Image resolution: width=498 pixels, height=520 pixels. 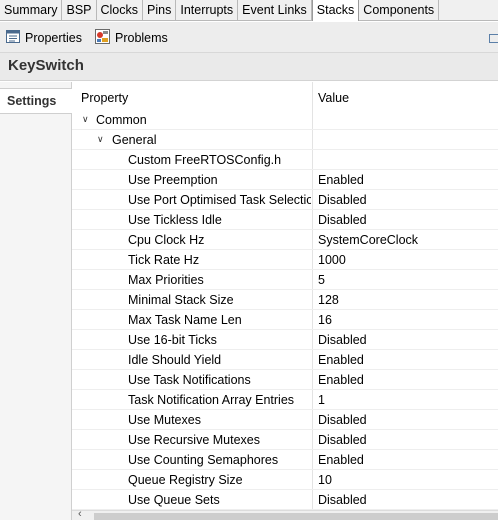 I want to click on horizontal-scrollbar: ‹, so click(x=285, y=514).